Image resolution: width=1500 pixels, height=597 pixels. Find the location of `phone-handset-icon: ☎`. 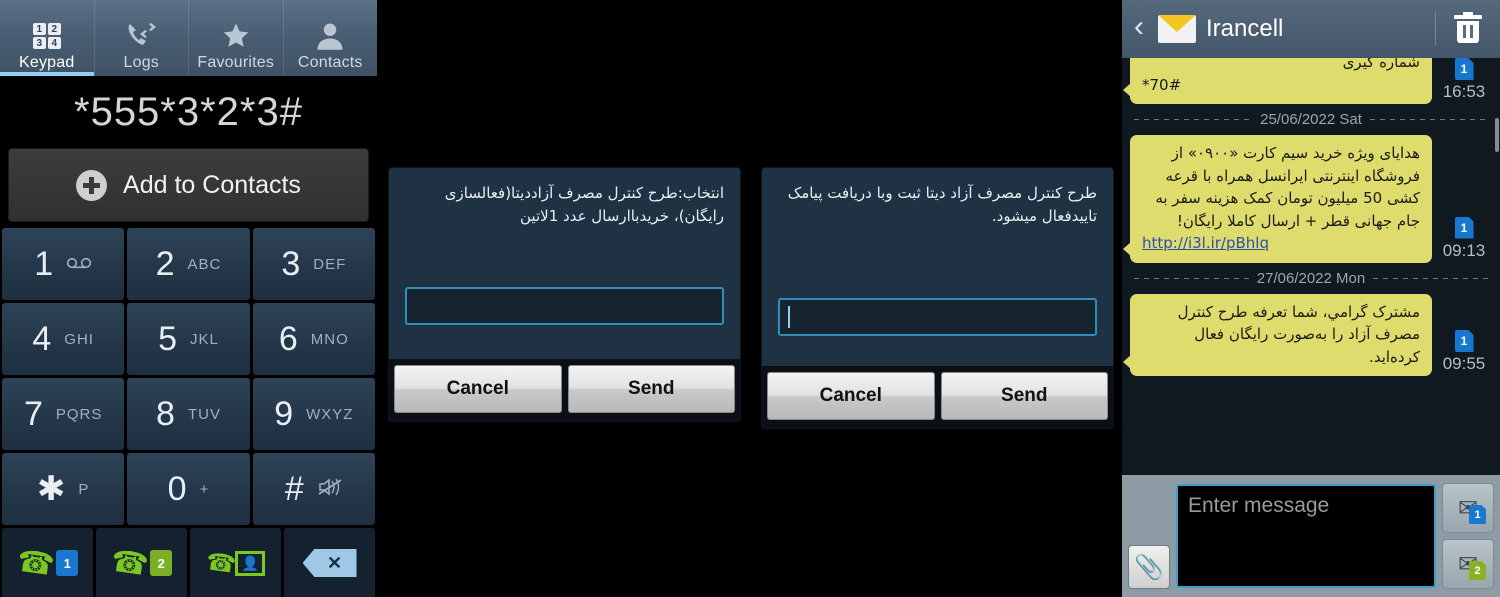

phone-handset-icon: ☎ is located at coordinates (35, 563).